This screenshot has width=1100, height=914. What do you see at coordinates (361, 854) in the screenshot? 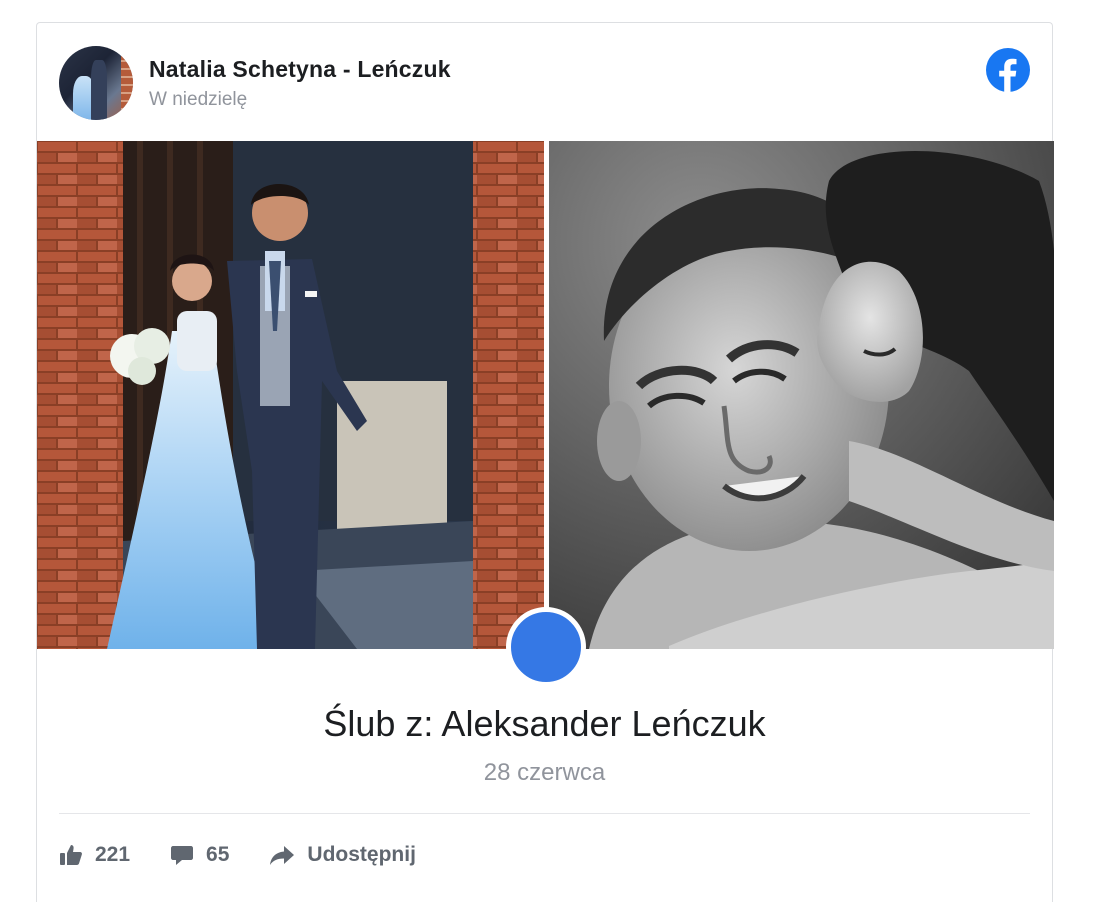
I see `share-label: Udostępnij` at bounding box center [361, 854].